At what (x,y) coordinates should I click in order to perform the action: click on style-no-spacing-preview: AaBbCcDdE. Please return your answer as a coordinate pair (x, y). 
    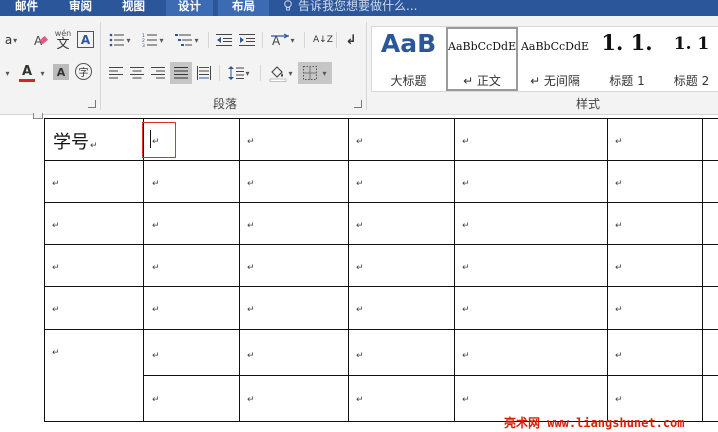
    Looking at the image, I should click on (555, 46).